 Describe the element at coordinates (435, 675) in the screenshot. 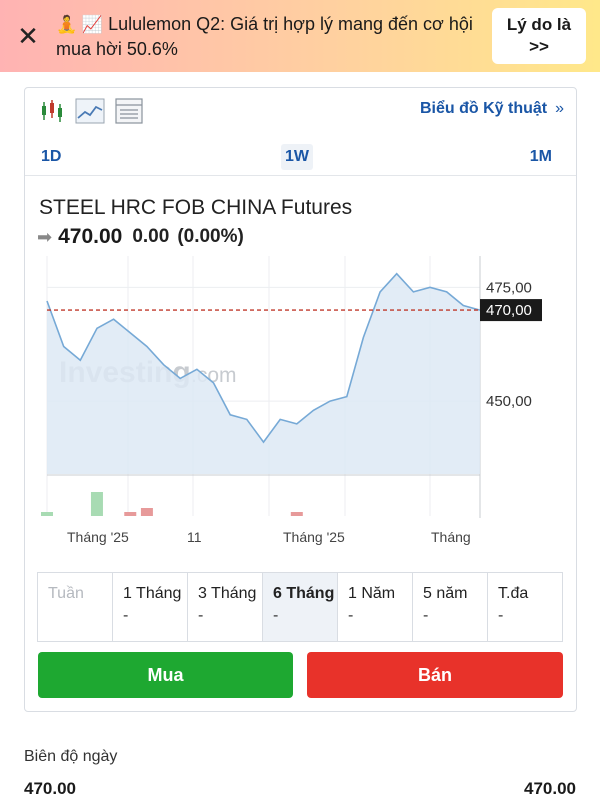

I see `sell-button: Bán` at that location.